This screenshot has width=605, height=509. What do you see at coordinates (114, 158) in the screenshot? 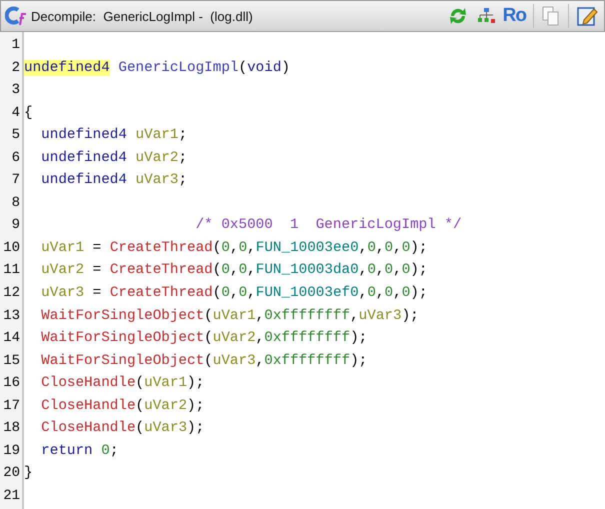
I see `code-line: undefined4 uVar2;` at bounding box center [114, 158].